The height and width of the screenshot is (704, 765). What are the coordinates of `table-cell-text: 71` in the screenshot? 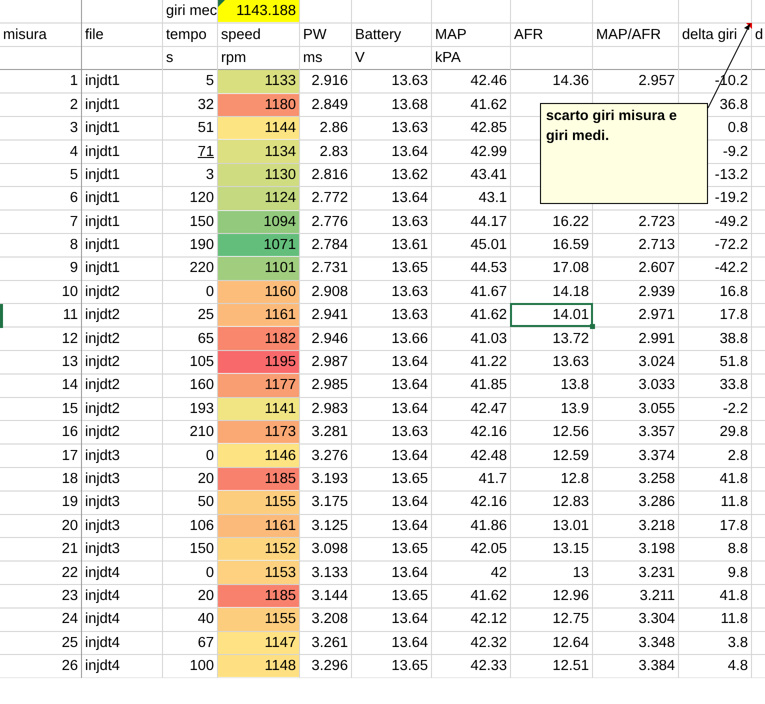 It's located at (205, 152).